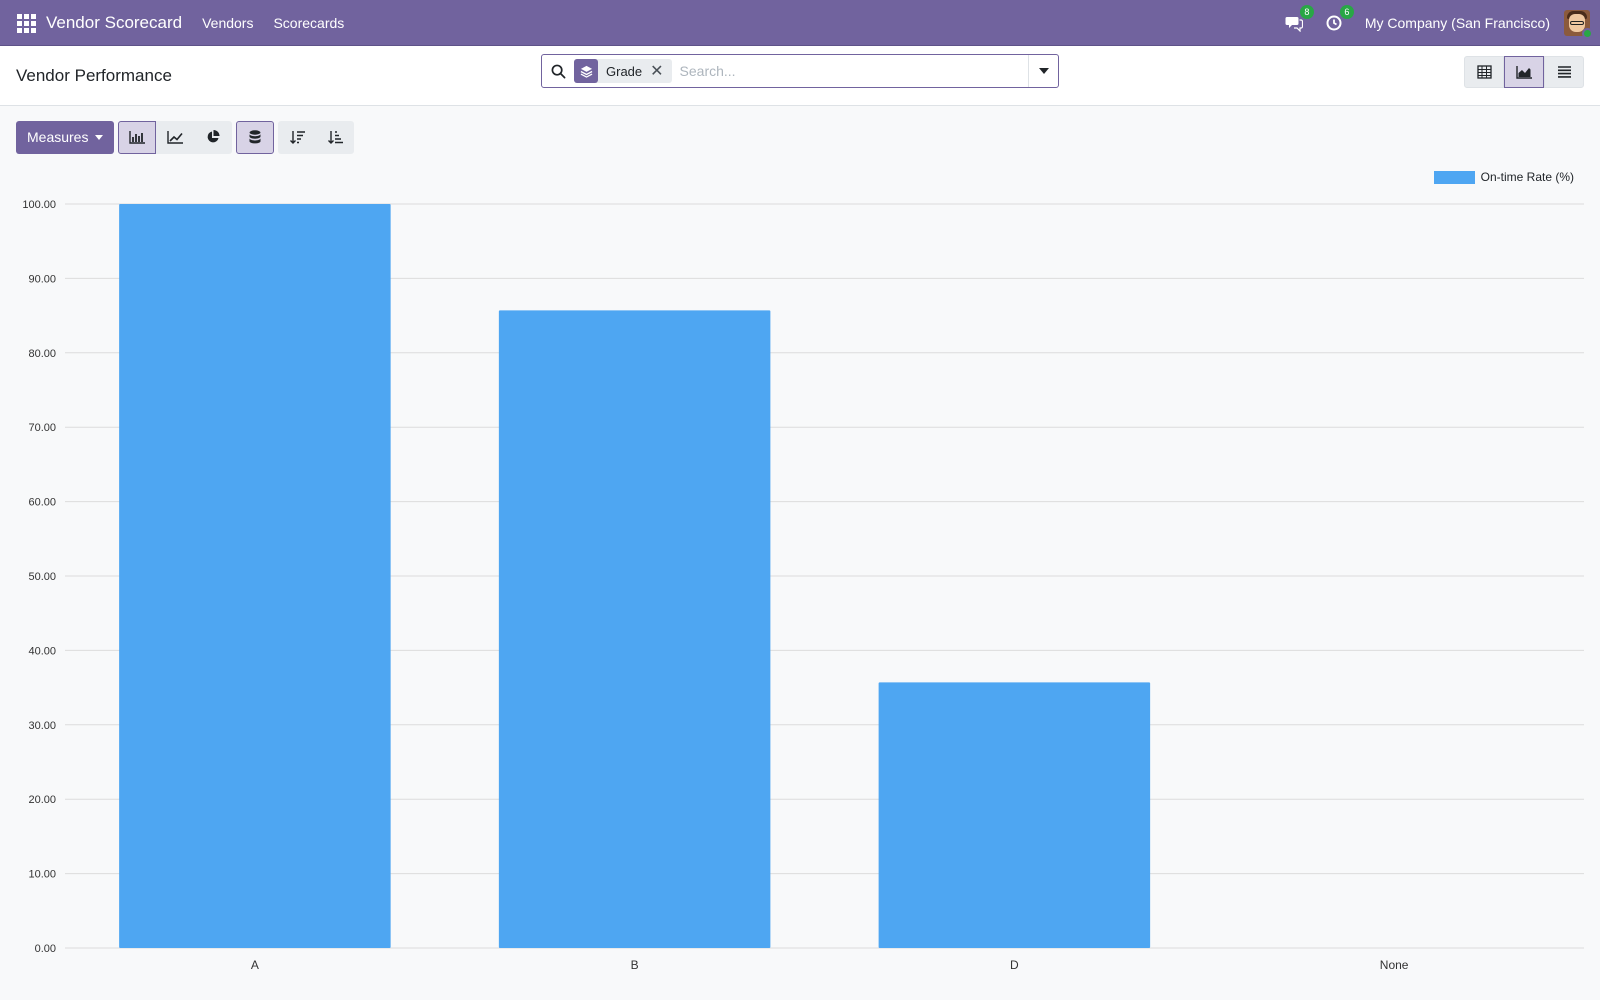 This screenshot has width=1600, height=1000. I want to click on y-tick-label: 20.00, so click(42, 800).